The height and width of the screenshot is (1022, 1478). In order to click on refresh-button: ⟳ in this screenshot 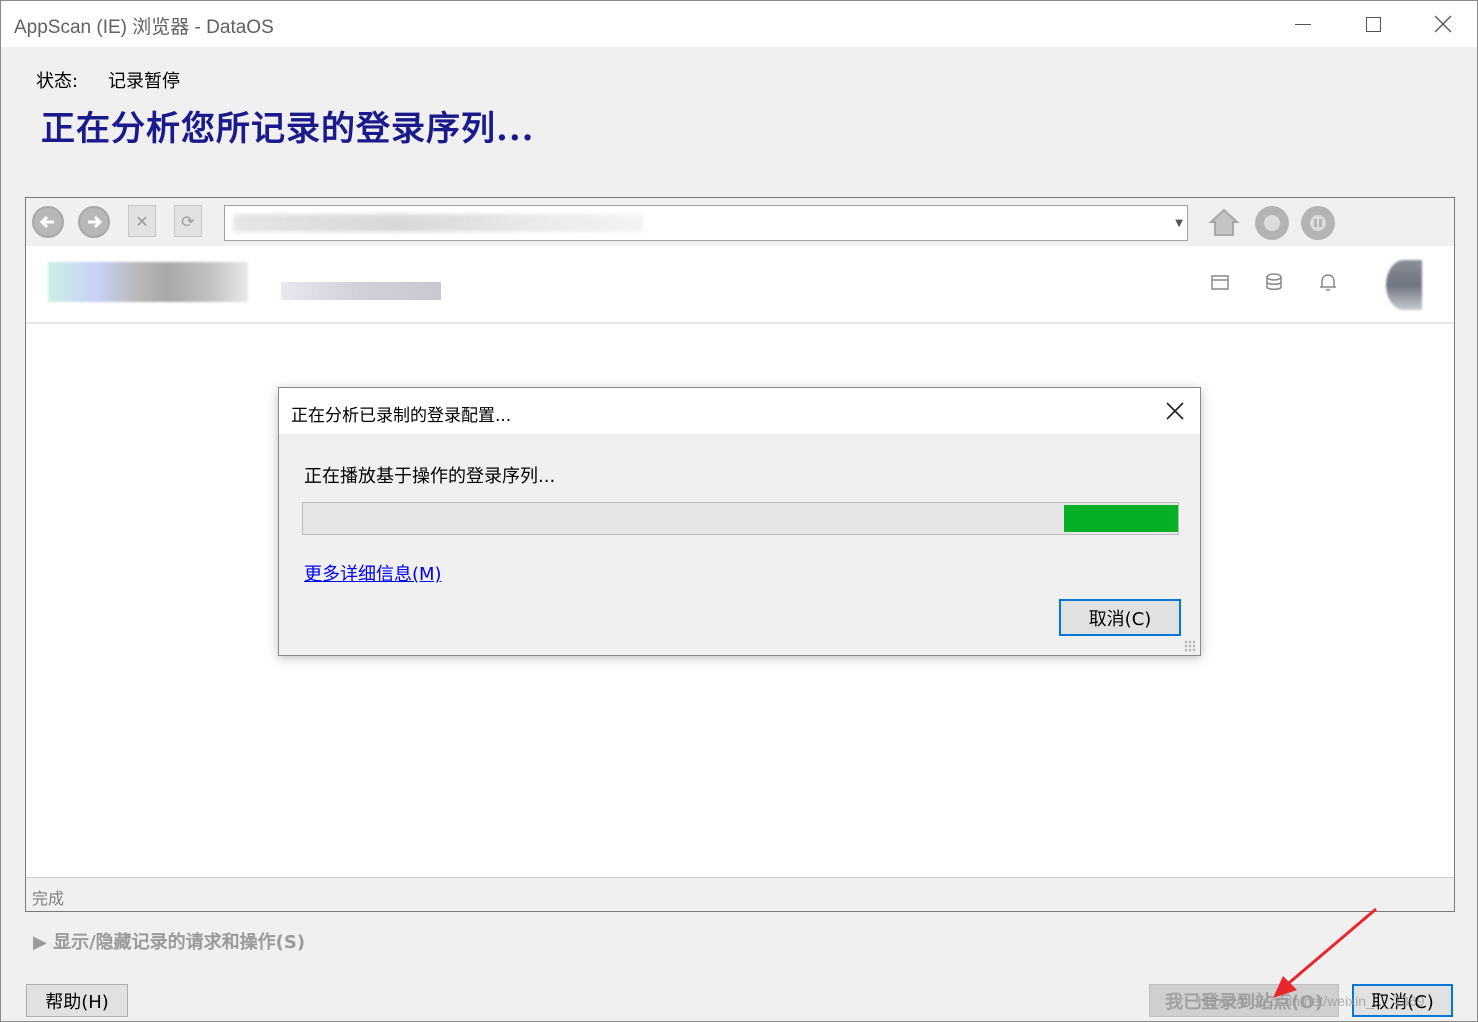, I will do `click(188, 221)`.